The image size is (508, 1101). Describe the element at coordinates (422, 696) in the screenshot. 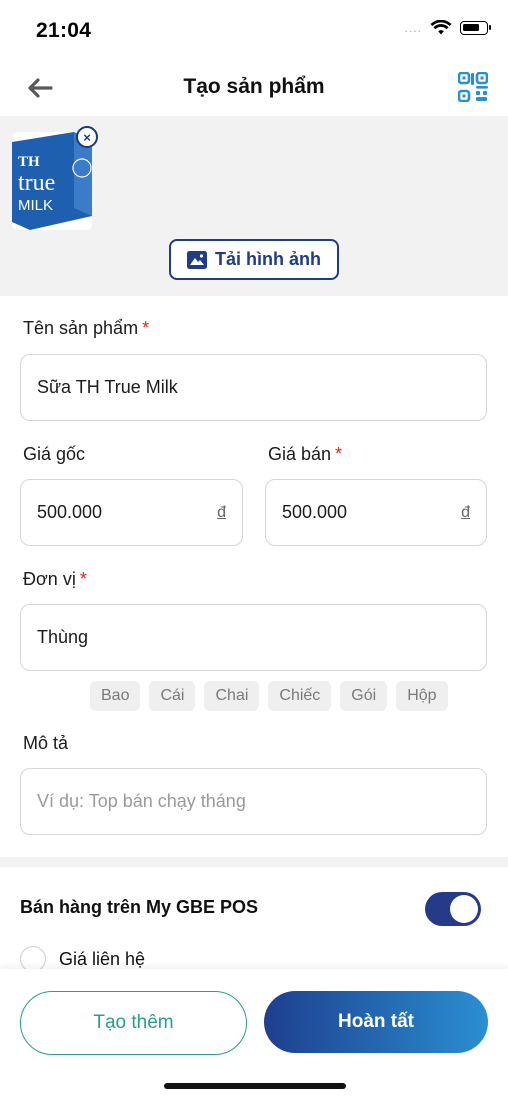

I see `unit-chip-hop: Hộp` at that location.